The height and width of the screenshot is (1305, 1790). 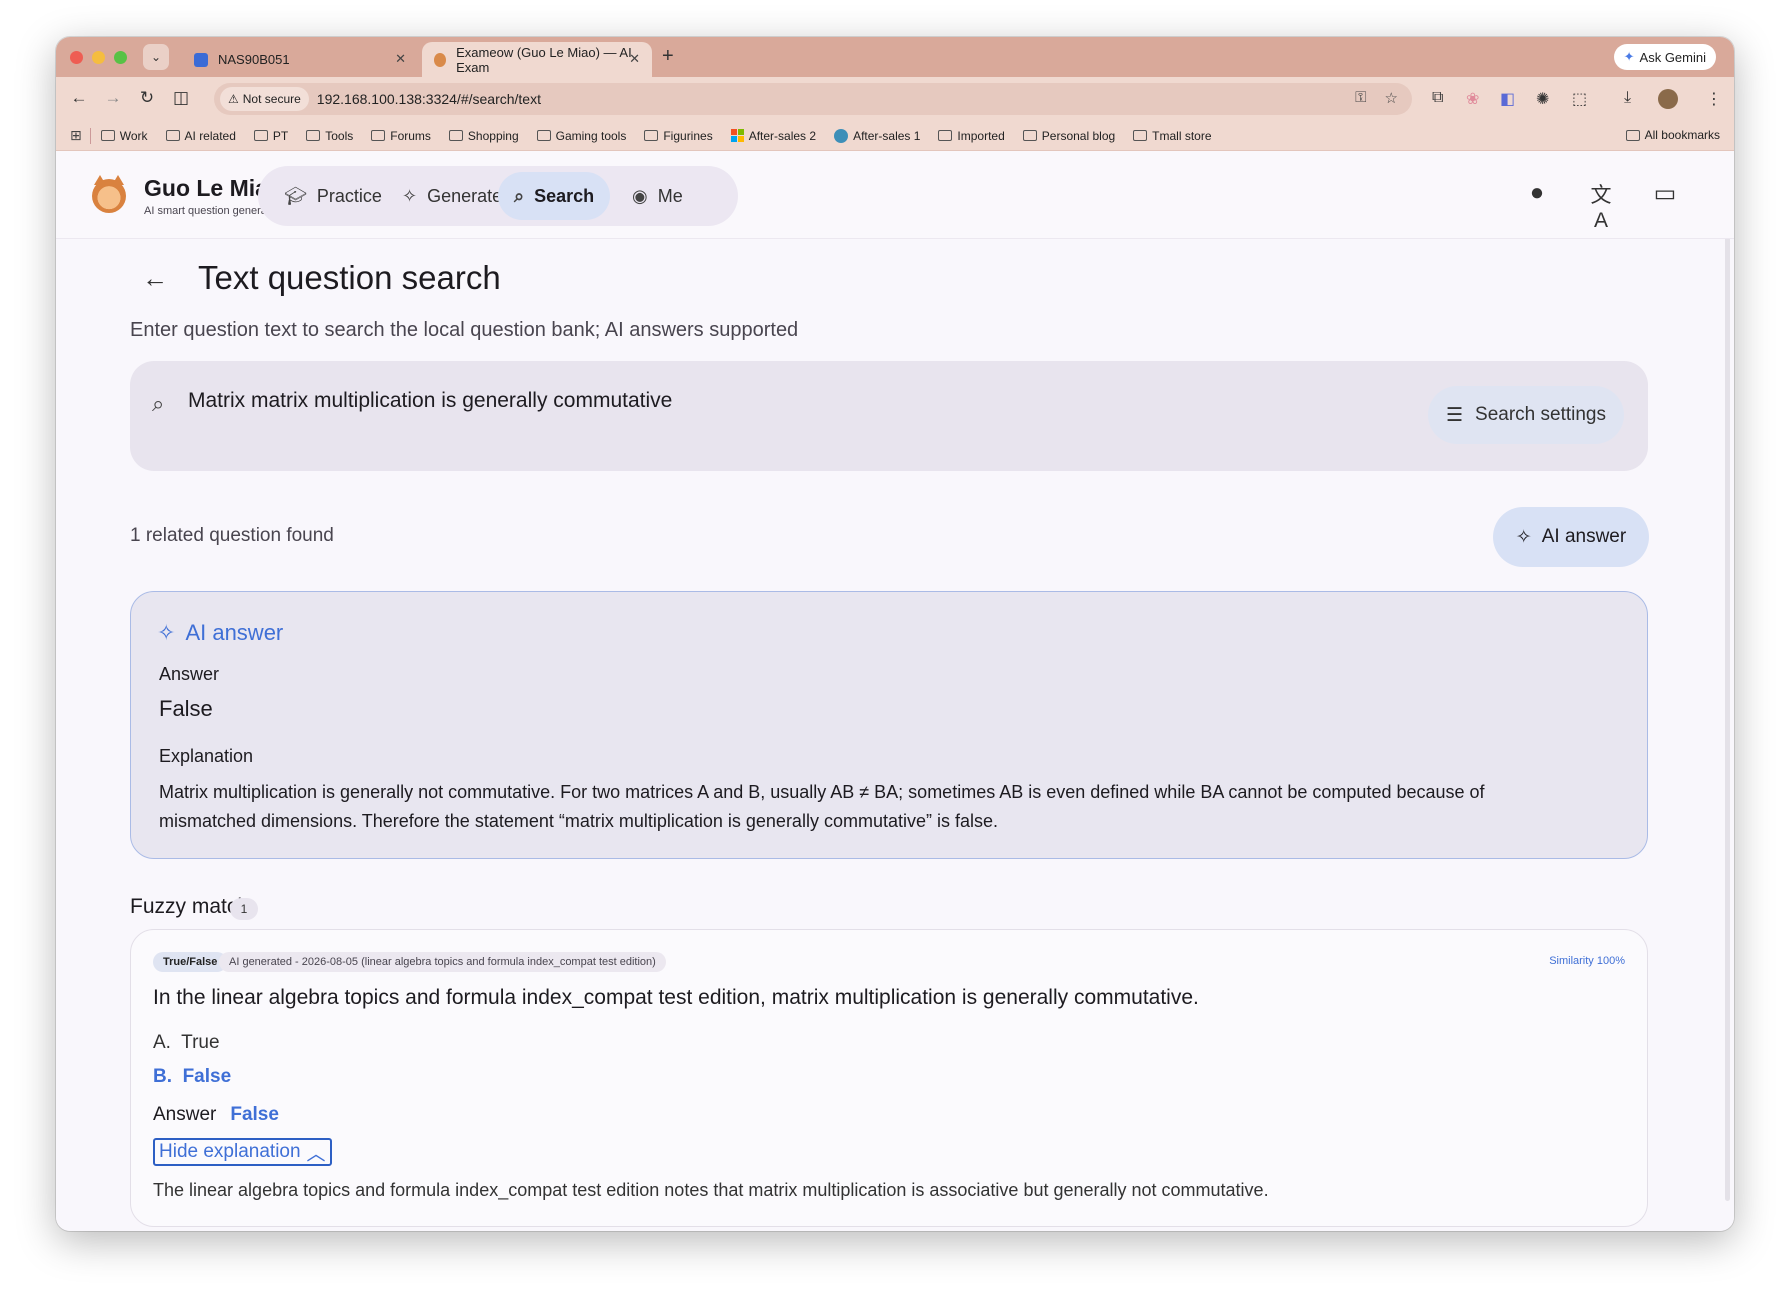 What do you see at coordinates (1601, 206) in the screenshot?
I see `translate-icon: 文A` at bounding box center [1601, 206].